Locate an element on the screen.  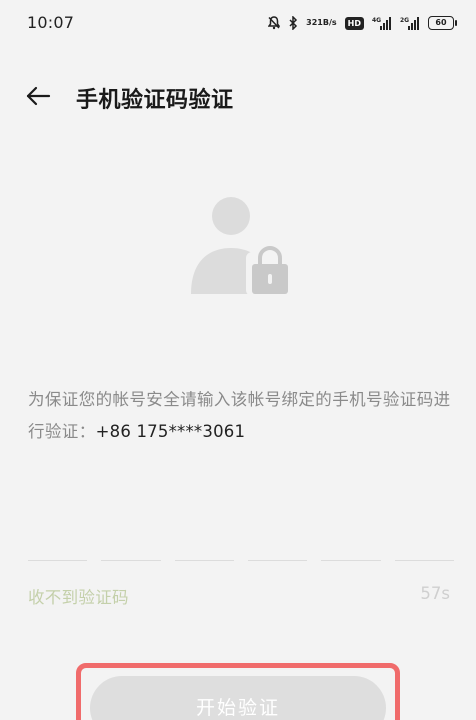
network-speed: 321 B/s is located at coordinates (321, 23).